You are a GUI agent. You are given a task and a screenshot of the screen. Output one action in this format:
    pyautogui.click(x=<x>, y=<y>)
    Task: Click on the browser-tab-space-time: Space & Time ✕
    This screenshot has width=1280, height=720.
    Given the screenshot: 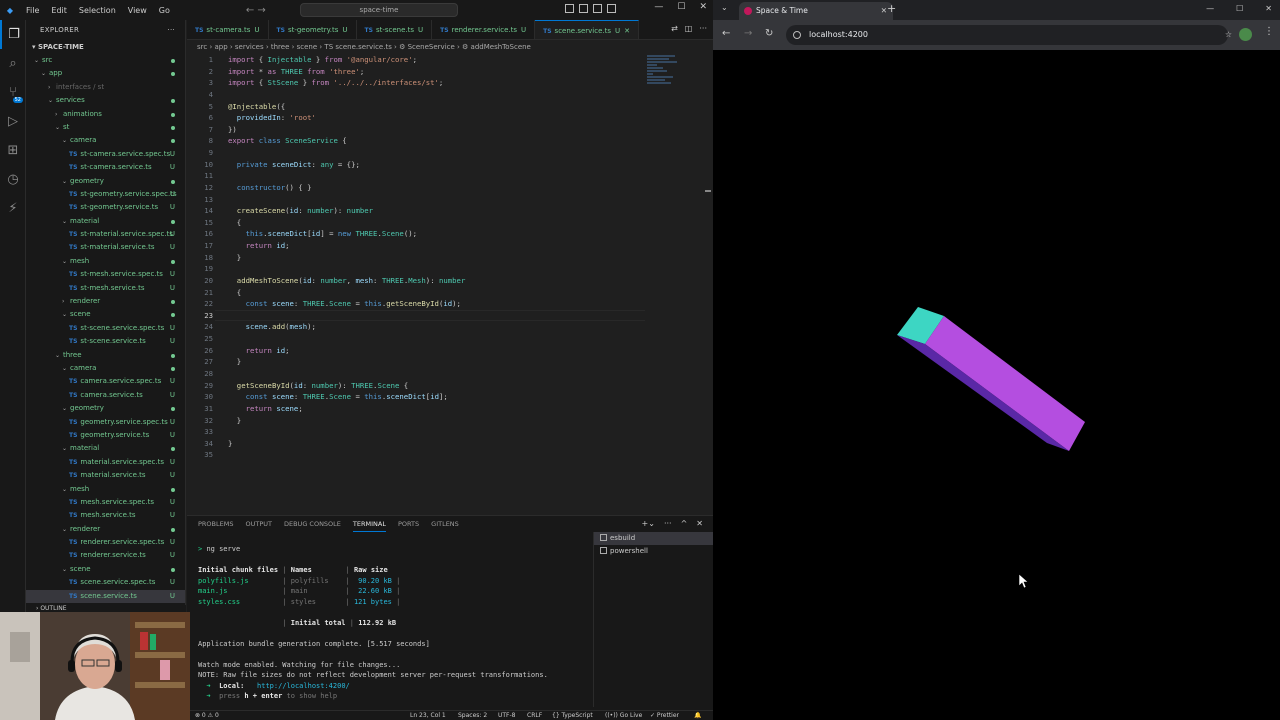 What is the action you would take?
    pyautogui.click(x=816, y=11)
    